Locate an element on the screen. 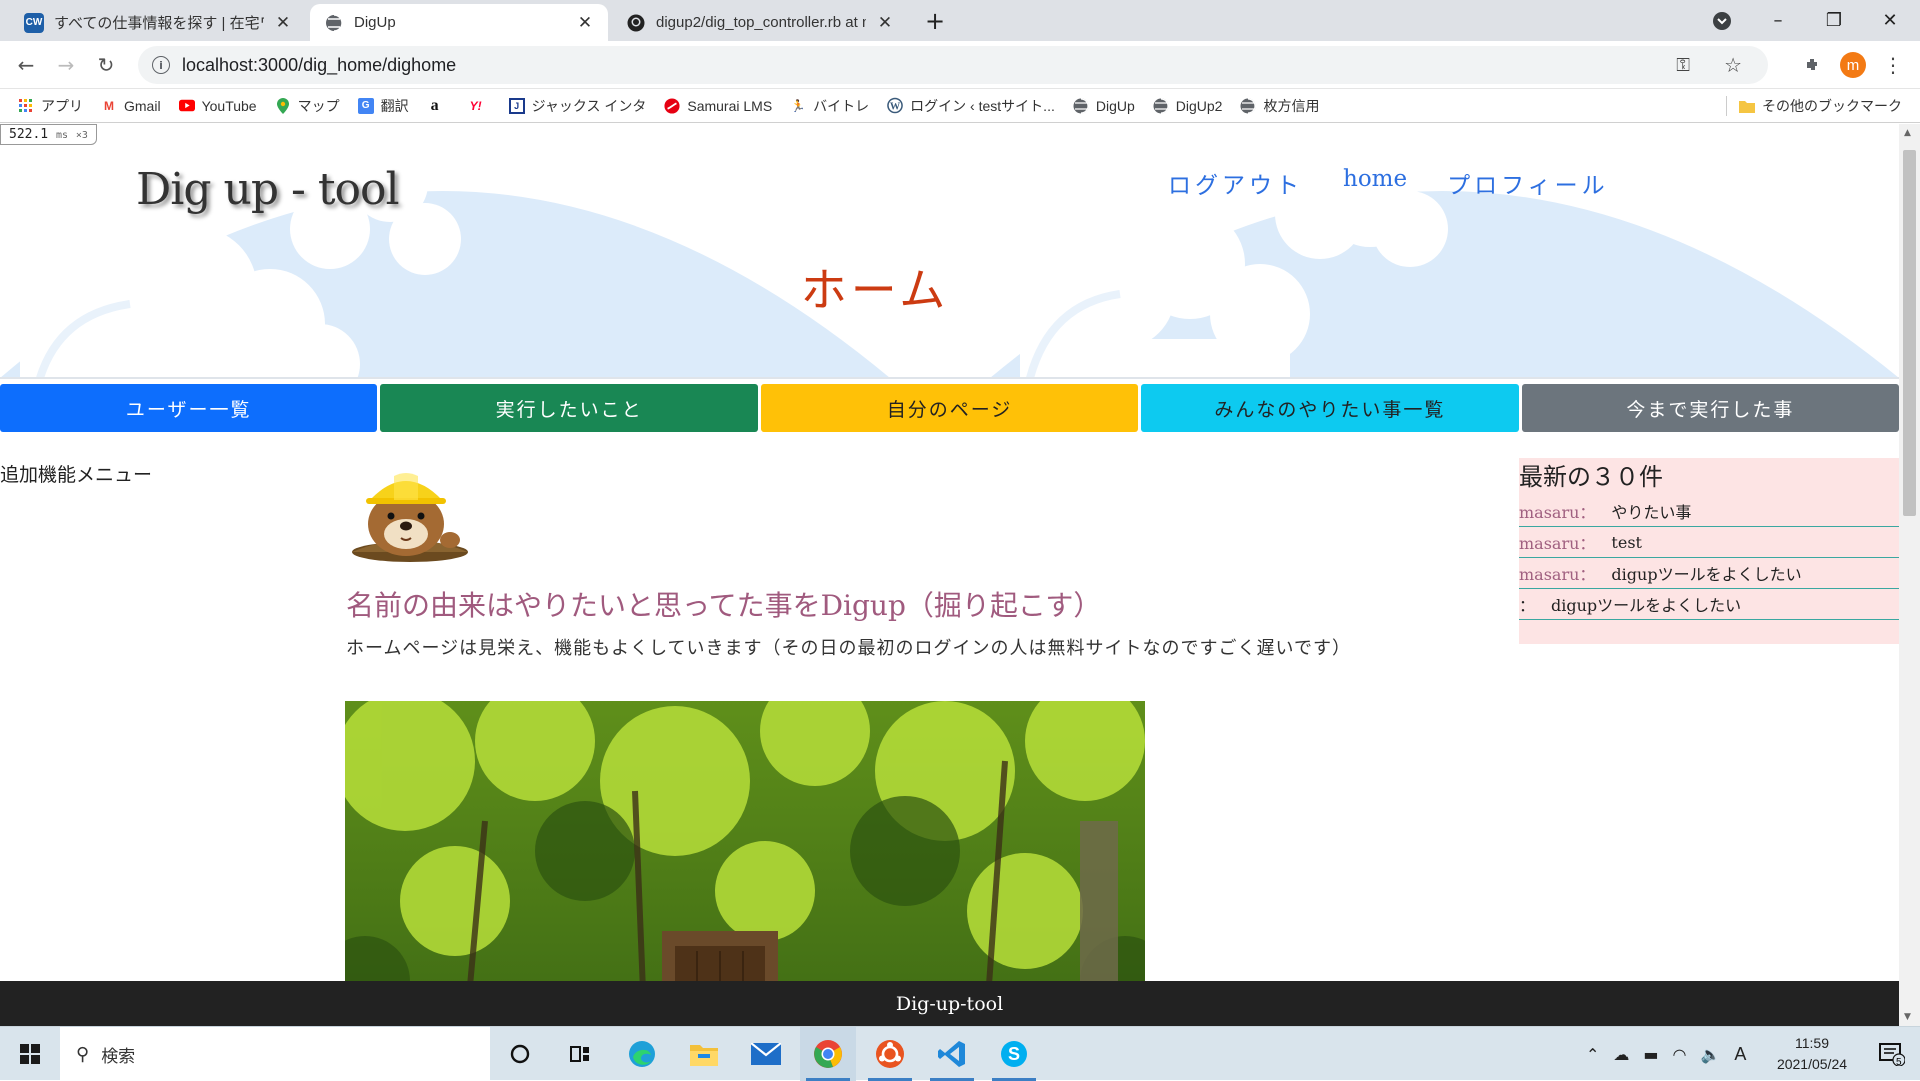 This screenshot has height=1081, width=1920. address-bar: i localhost:3000/dig_home/dighome ⚿ ☆ is located at coordinates (953, 65).